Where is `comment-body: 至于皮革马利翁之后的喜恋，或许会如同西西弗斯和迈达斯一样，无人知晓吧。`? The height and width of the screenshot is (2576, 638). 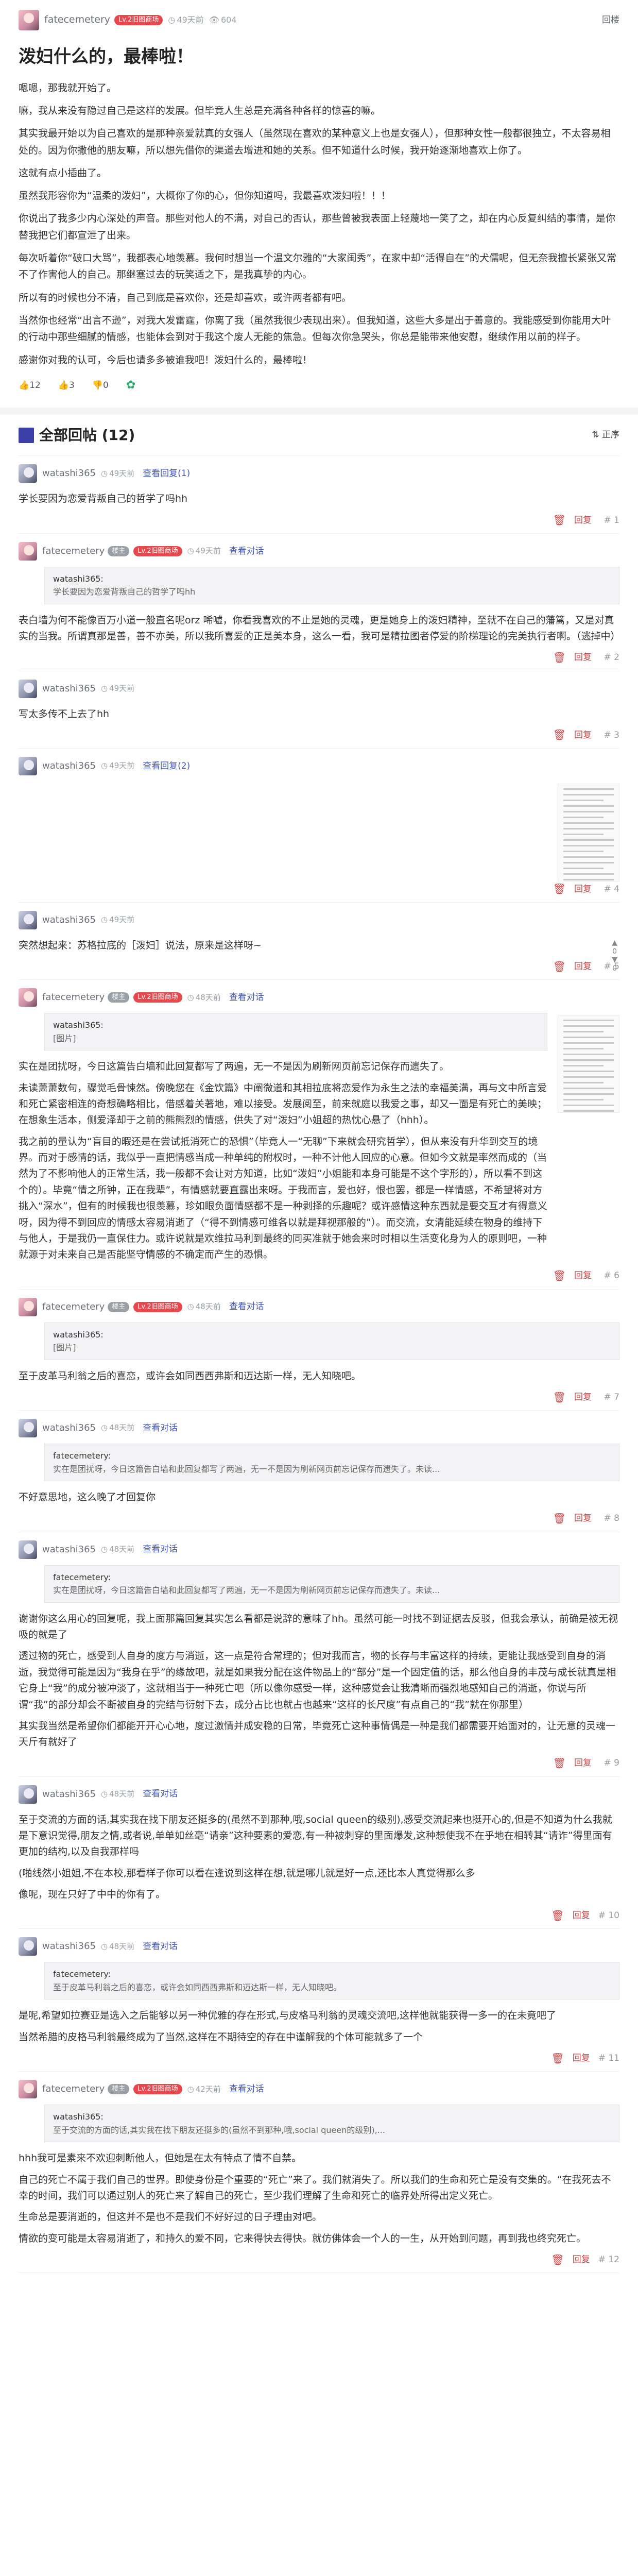
comment-body: 至于皮革马利翁之后的喜恋，或许会如同西西弗斯和迈达斯一样，无人知晓吧。 is located at coordinates (319, 1376).